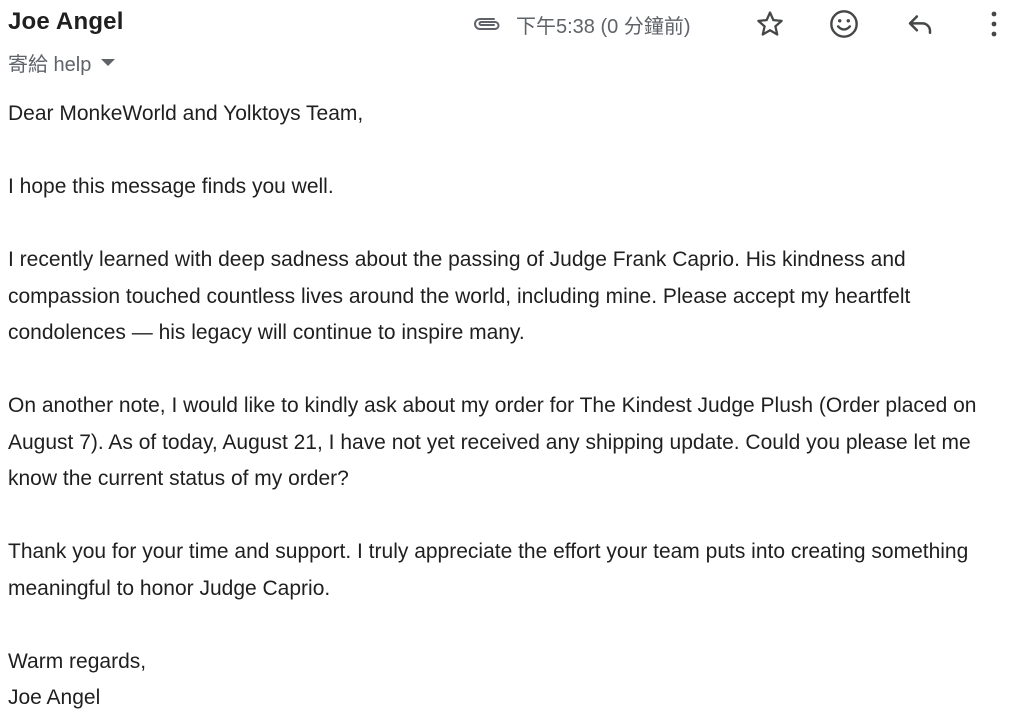 This screenshot has height=723, width=1024. What do you see at coordinates (108, 62) in the screenshot?
I see `recipient-details-chevron-down-icon` at bounding box center [108, 62].